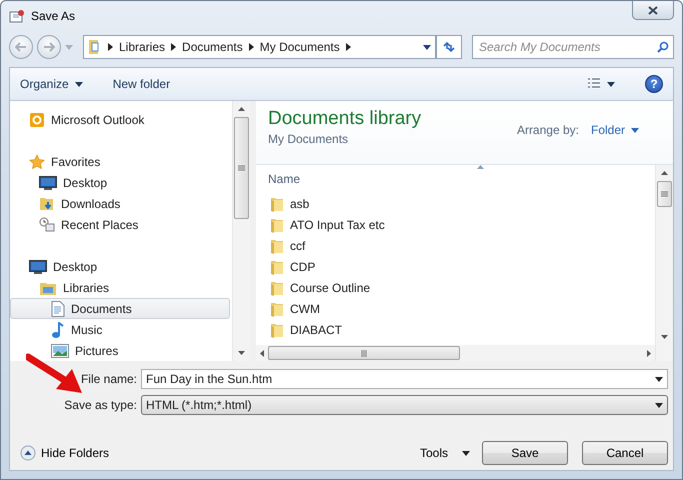 The width and height of the screenshot is (683, 480). What do you see at coordinates (663, 47) in the screenshot?
I see `search-icon` at bounding box center [663, 47].